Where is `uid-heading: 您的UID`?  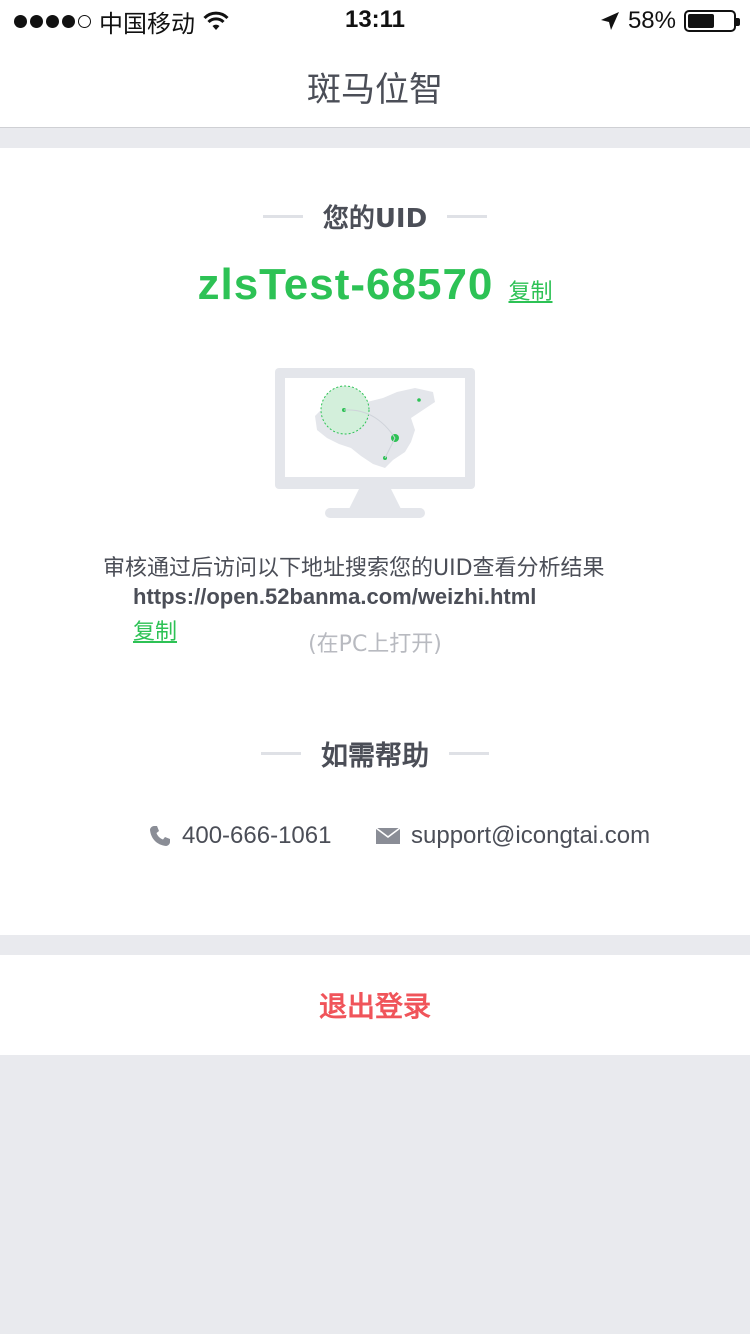 uid-heading: 您的UID is located at coordinates (375, 219).